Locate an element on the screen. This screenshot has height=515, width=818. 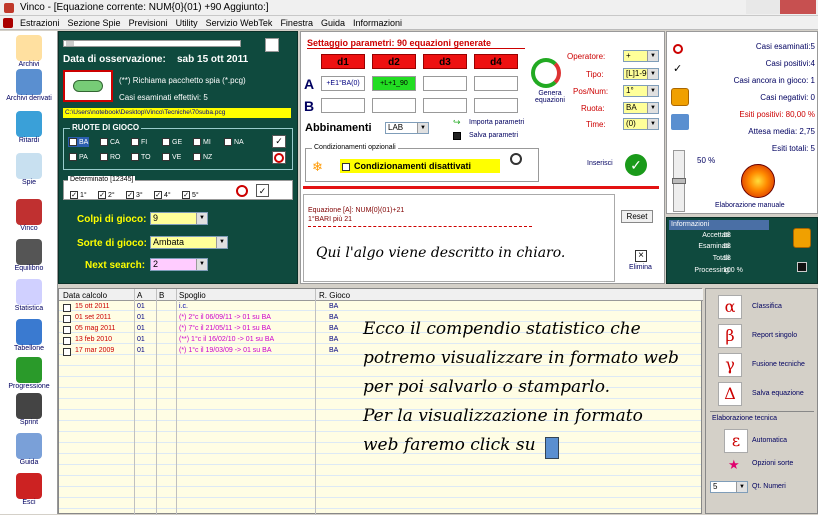
elimina-label: Elimina is located at coordinates (640, 267).